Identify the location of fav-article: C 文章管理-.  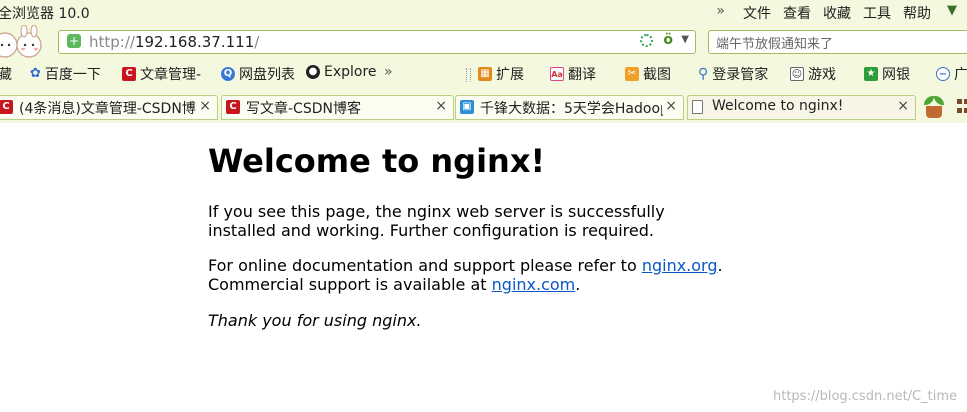
(161, 74).